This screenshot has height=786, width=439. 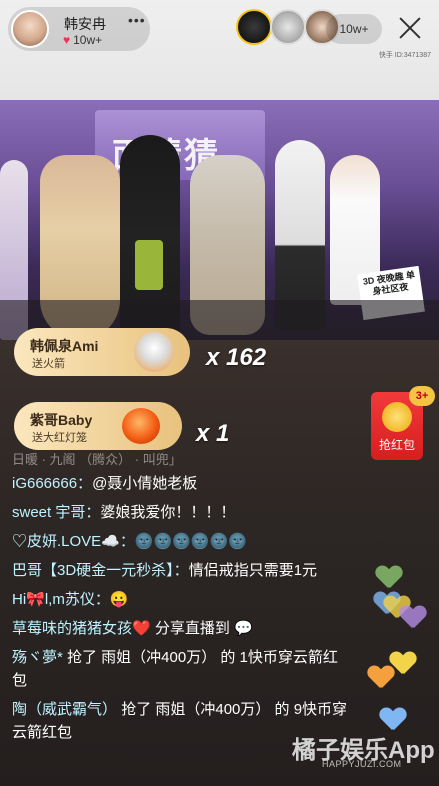 I want to click on comment-user: ♡皮妍.LOVE☁️：, so click(x=73, y=541).